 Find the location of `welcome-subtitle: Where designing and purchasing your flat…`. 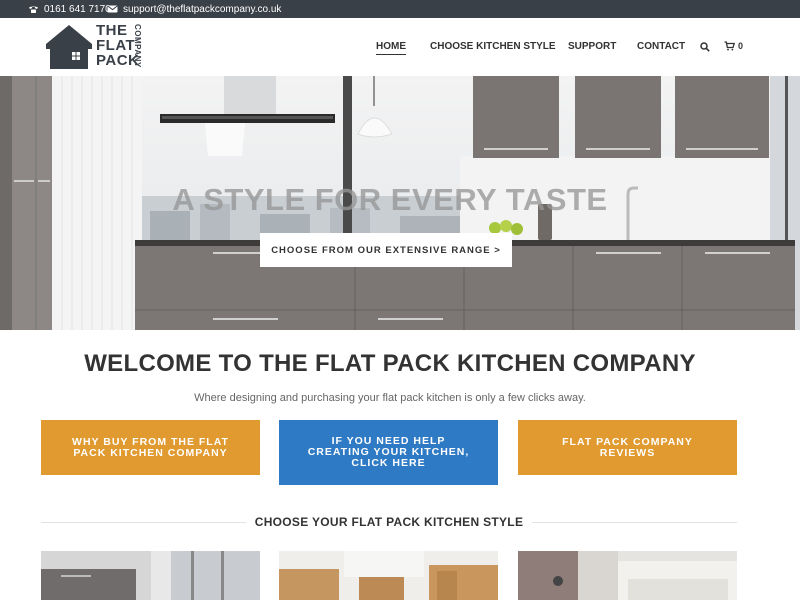

welcome-subtitle: Where designing and purchasing your flat… is located at coordinates (390, 398).